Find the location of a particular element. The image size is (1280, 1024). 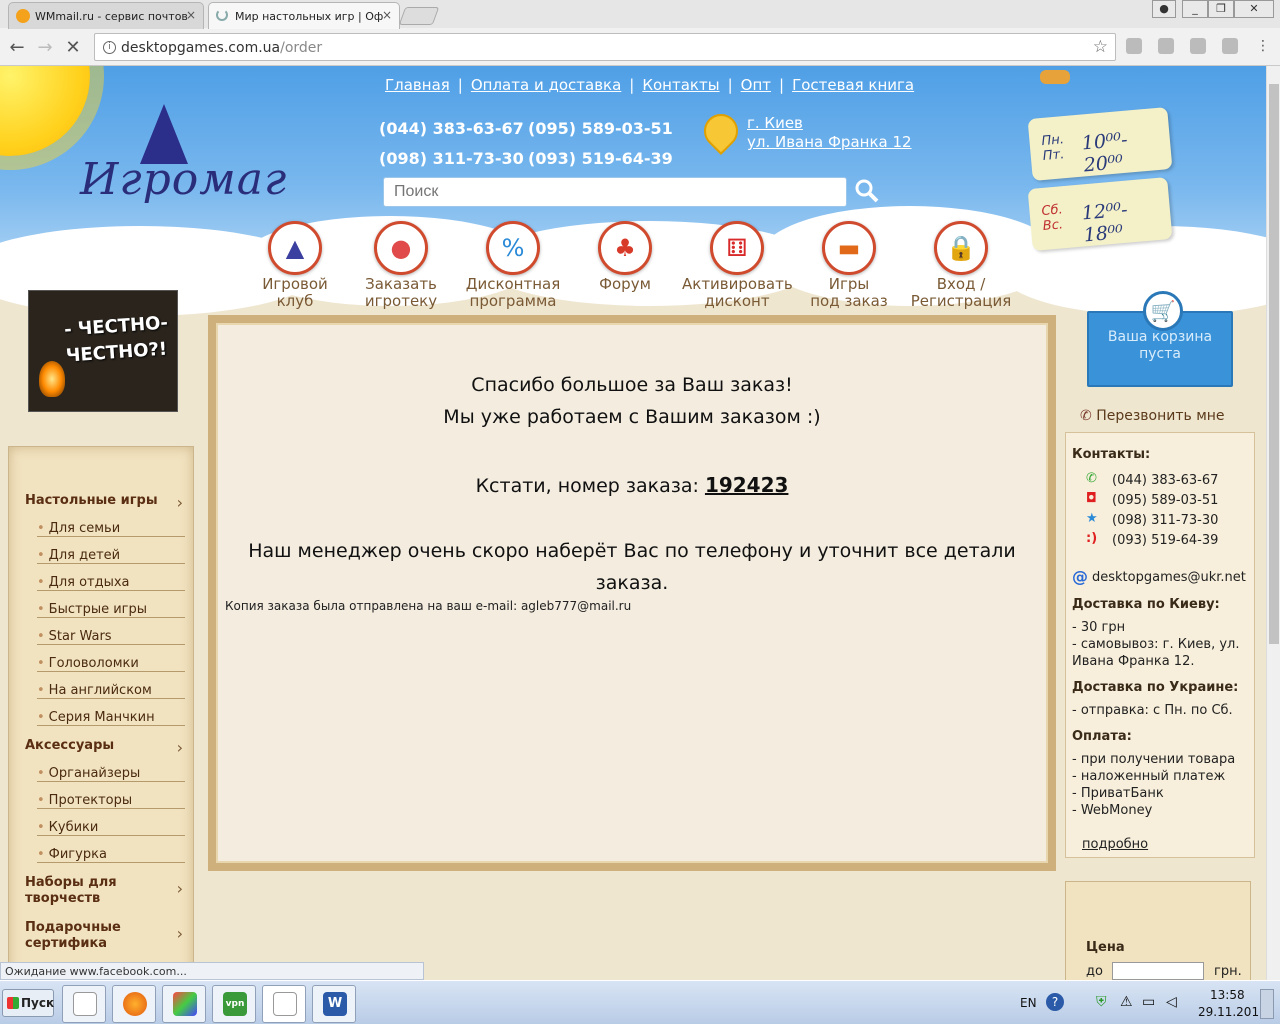

help-icon: ? is located at coordinates (1055, 1002).